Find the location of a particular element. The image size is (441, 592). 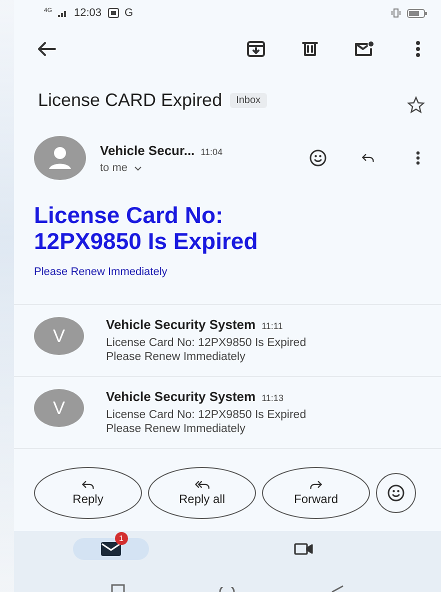

message-body: Please Renew Immediately is located at coordinates (101, 272).